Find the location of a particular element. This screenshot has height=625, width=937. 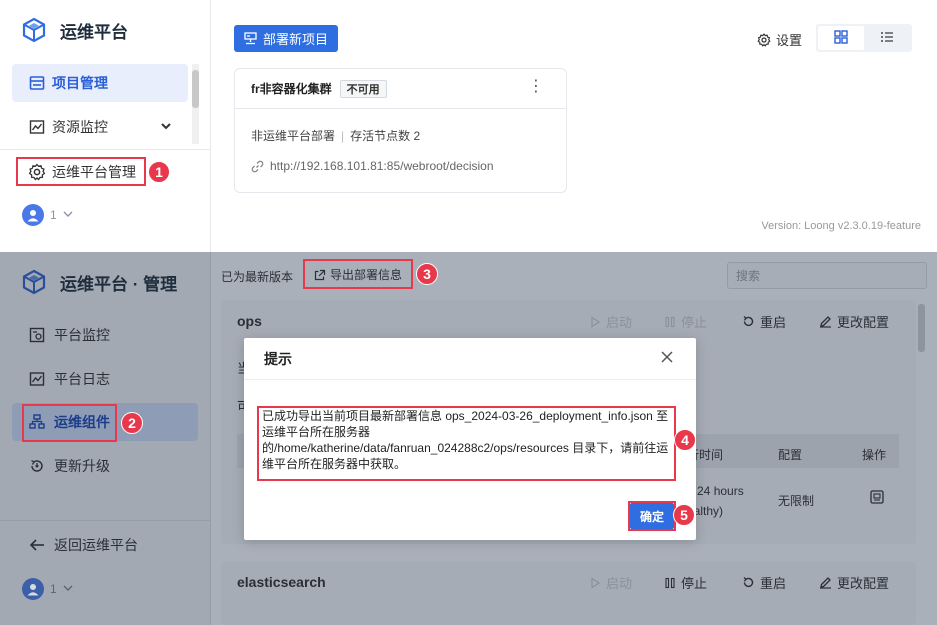

back-label: 返回运维平台 is located at coordinates (96, 545).